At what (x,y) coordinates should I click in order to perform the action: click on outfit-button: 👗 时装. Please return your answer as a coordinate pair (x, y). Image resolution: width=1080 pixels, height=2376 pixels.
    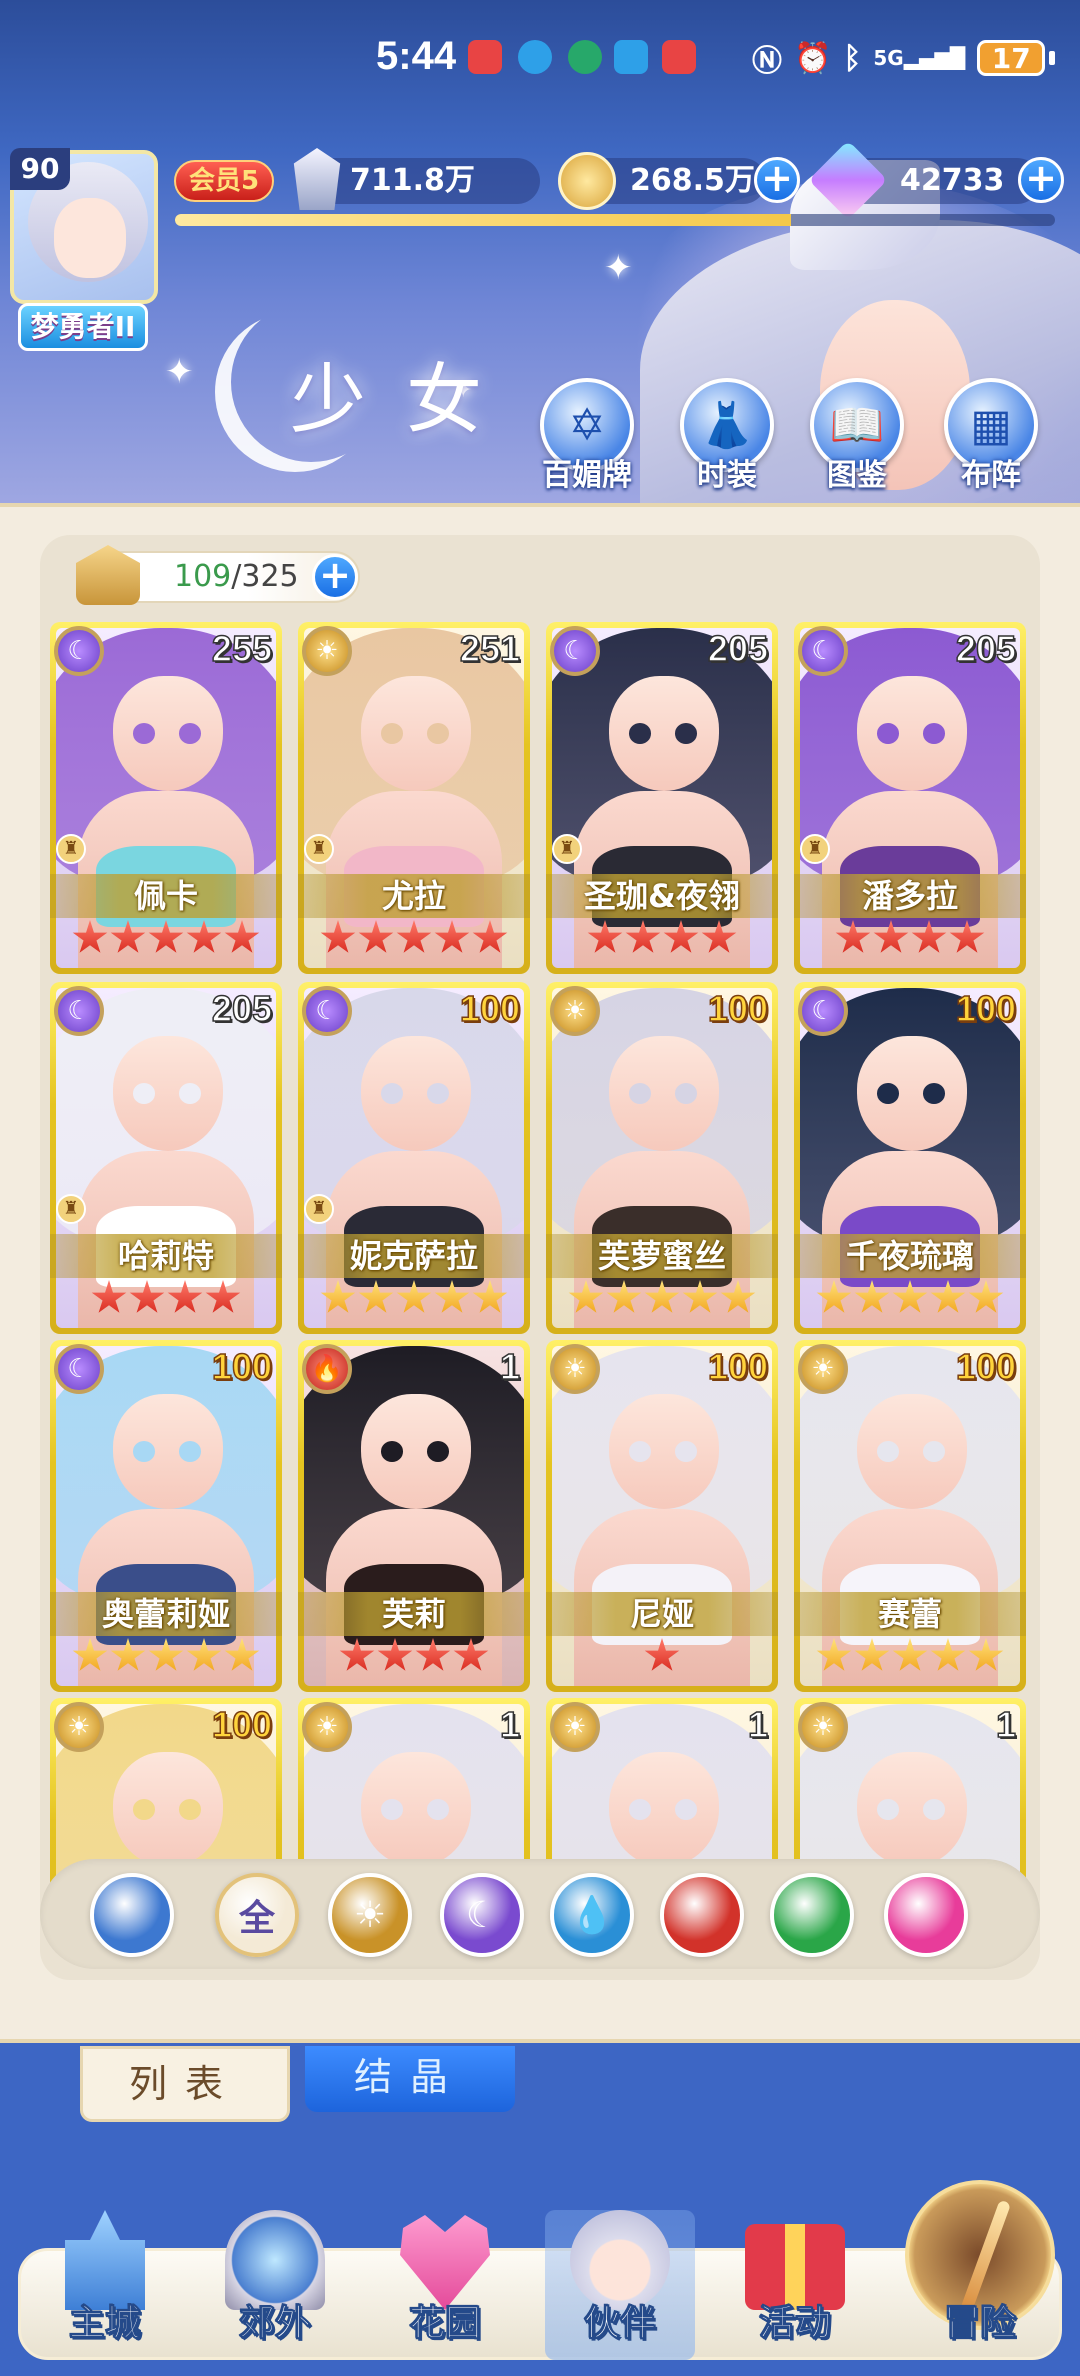
    Looking at the image, I should click on (727, 436).